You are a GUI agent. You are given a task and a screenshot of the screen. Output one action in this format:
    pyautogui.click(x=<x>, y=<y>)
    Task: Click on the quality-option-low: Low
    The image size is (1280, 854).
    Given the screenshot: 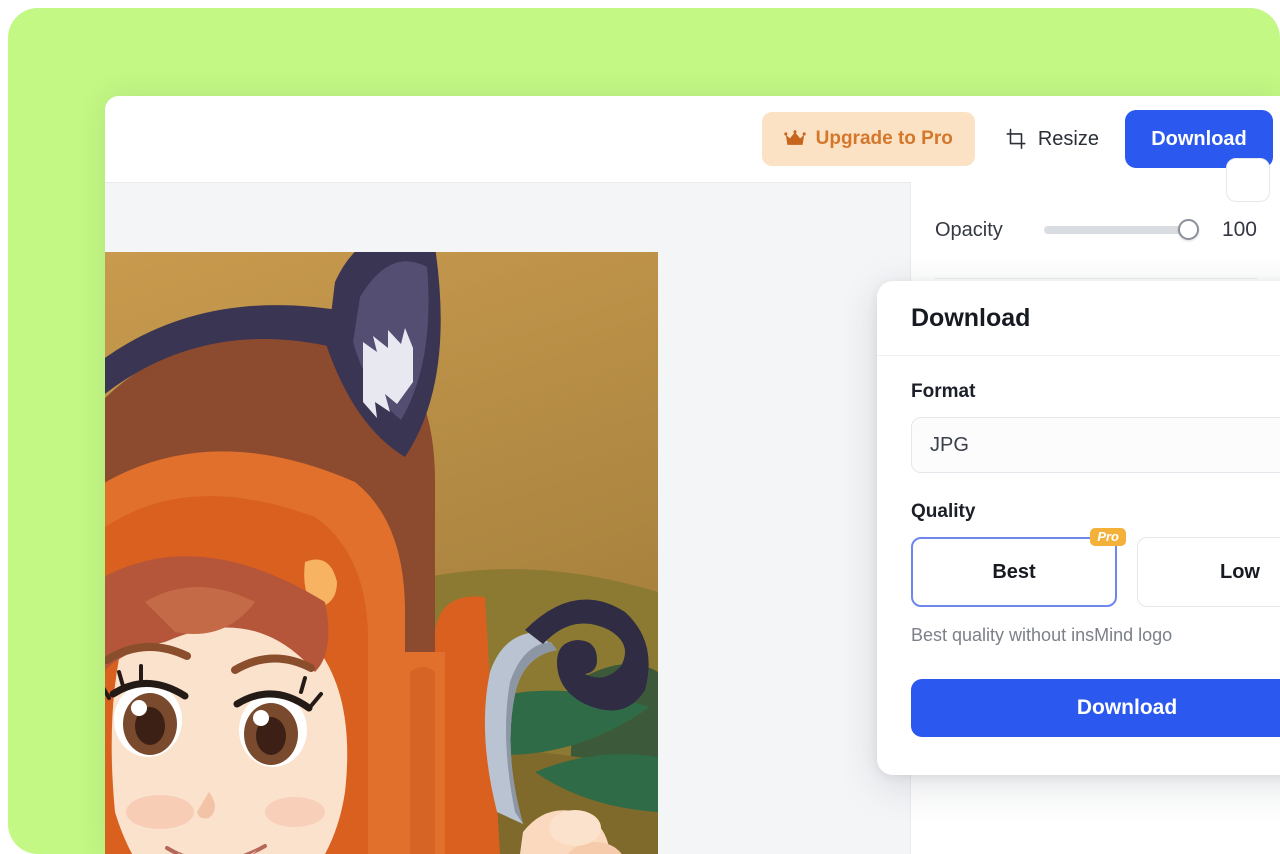 What is the action you would take?
    pyautogui.click(x=1208, y=572)
    